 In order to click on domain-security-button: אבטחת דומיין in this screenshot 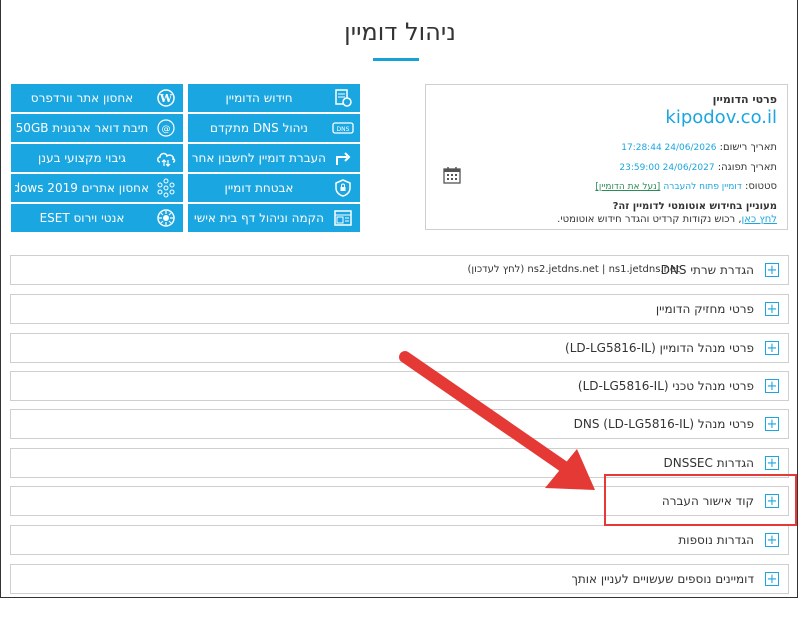, I will do `click(274, 188)`.